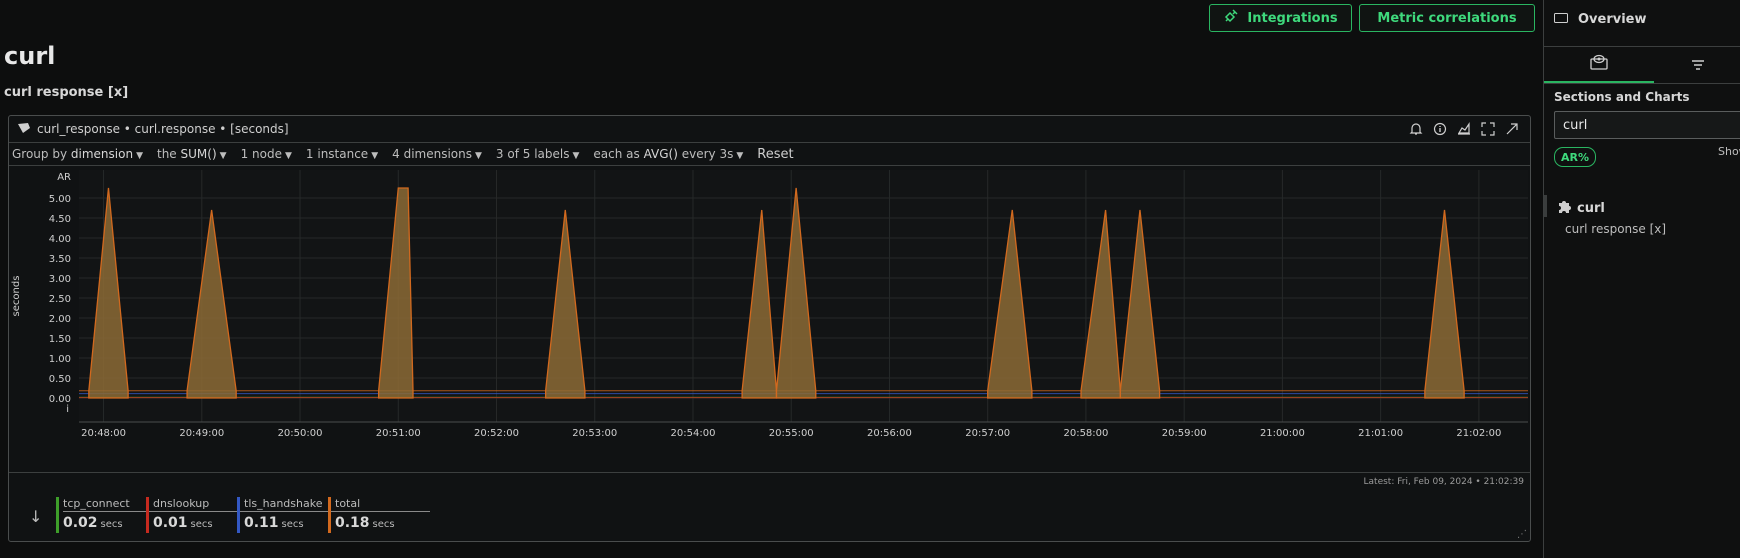  I want to click on panel-icon, so click(1561, 19).